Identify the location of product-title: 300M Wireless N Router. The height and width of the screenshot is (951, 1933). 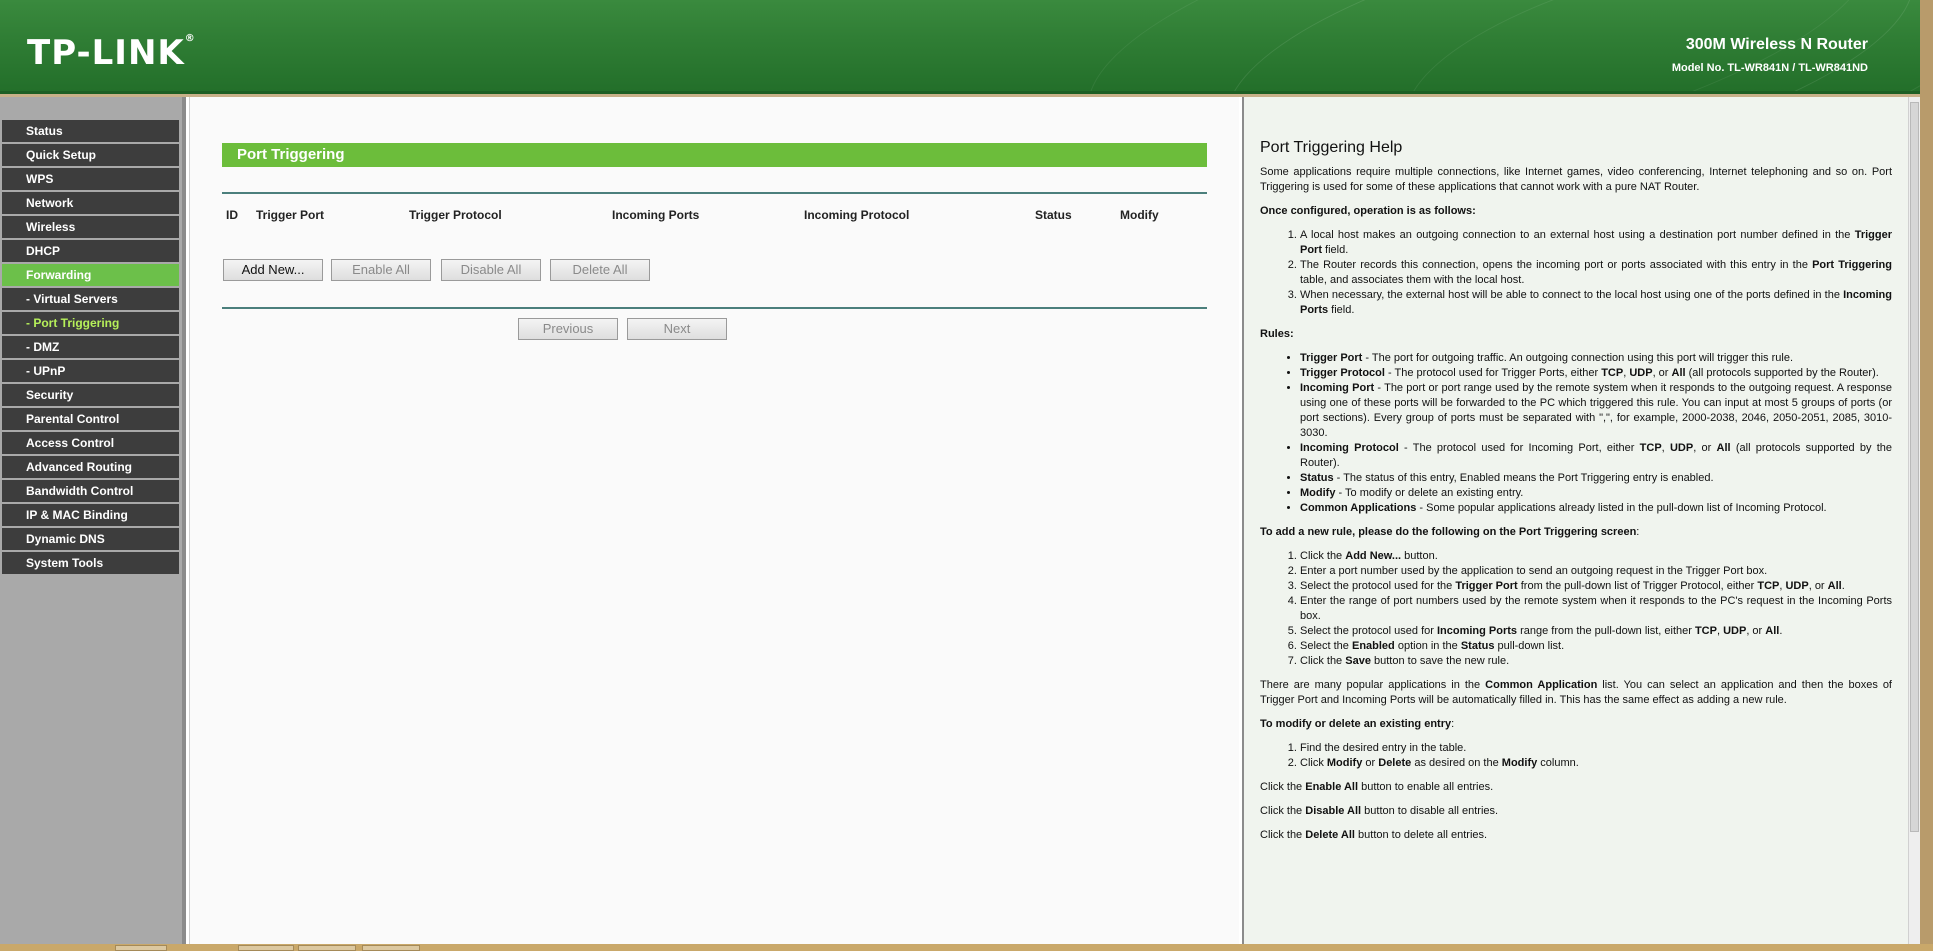
(1776, 44).